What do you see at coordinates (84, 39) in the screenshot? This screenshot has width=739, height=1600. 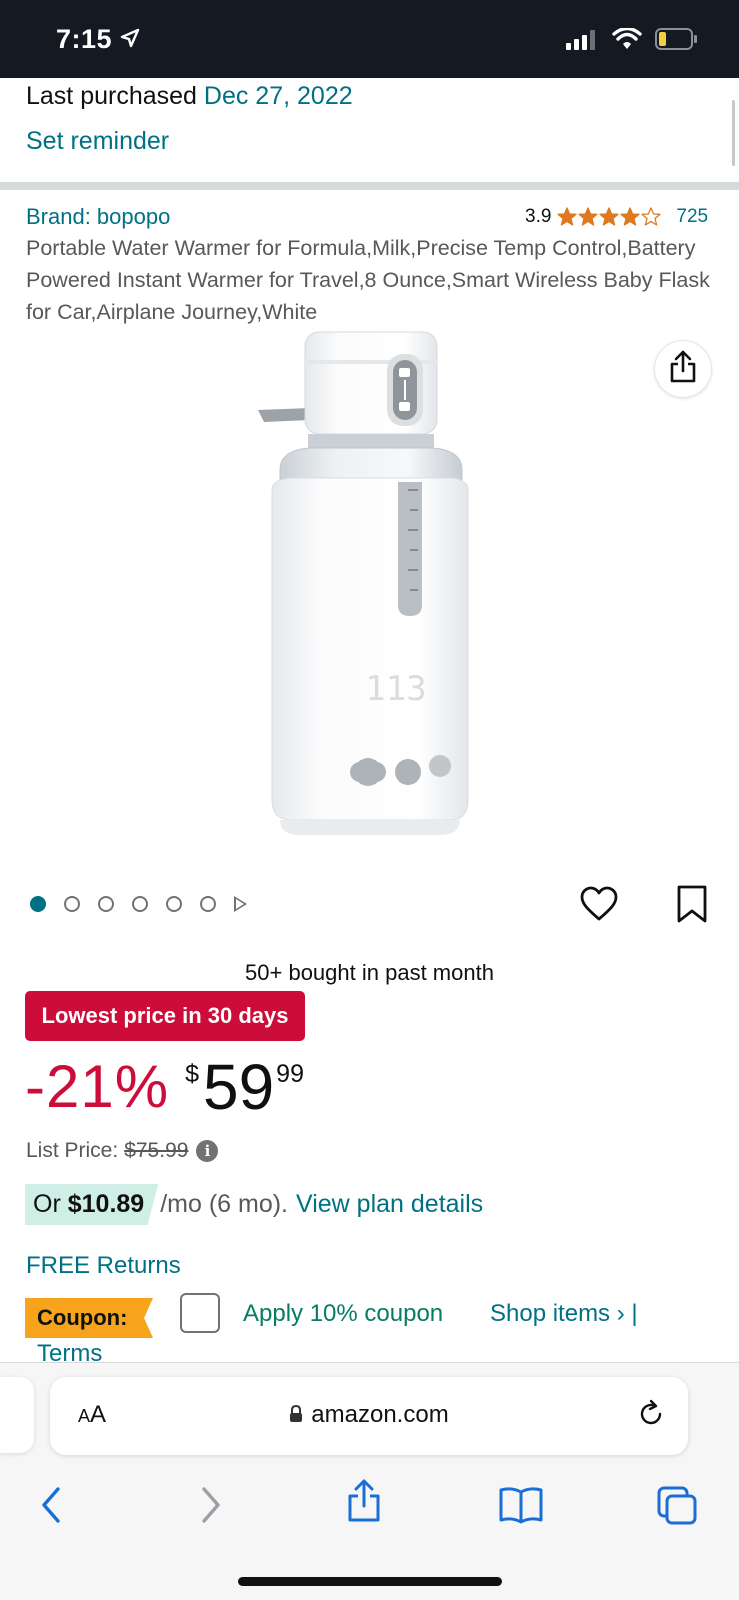 I see `status-time: 7:15` at bounding box center [84, 39].